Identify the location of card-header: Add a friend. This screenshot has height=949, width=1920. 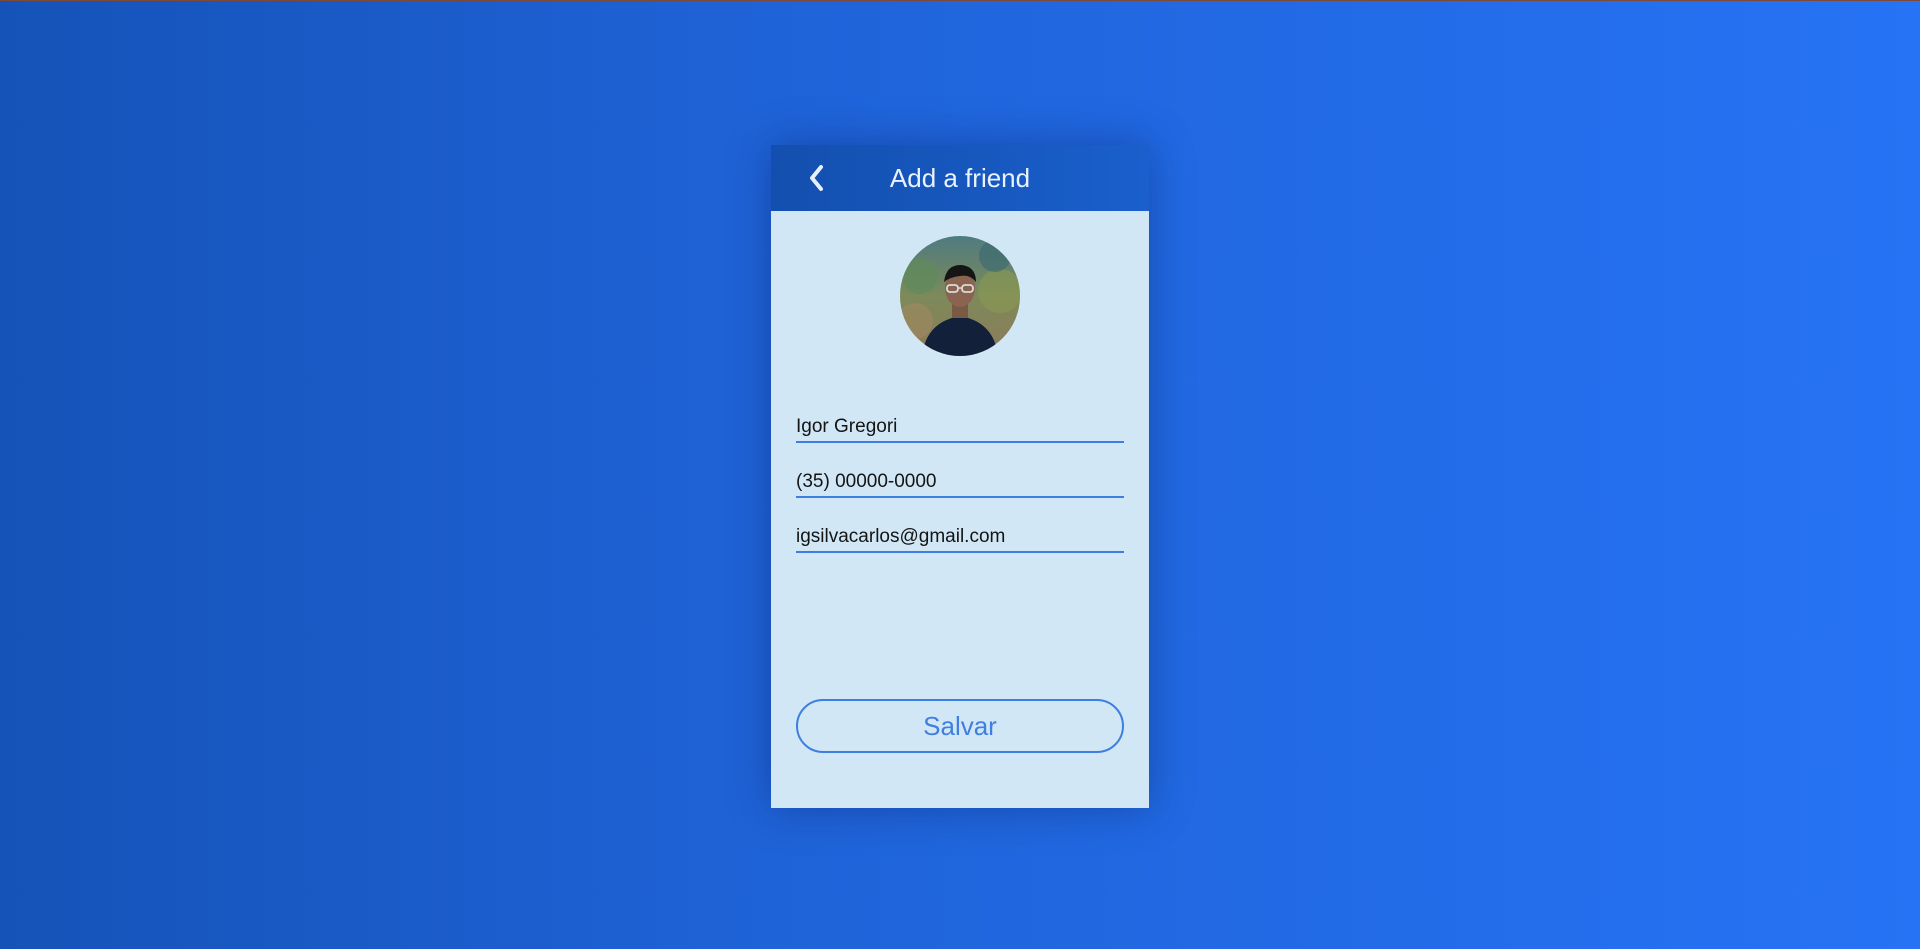
(960, 178).